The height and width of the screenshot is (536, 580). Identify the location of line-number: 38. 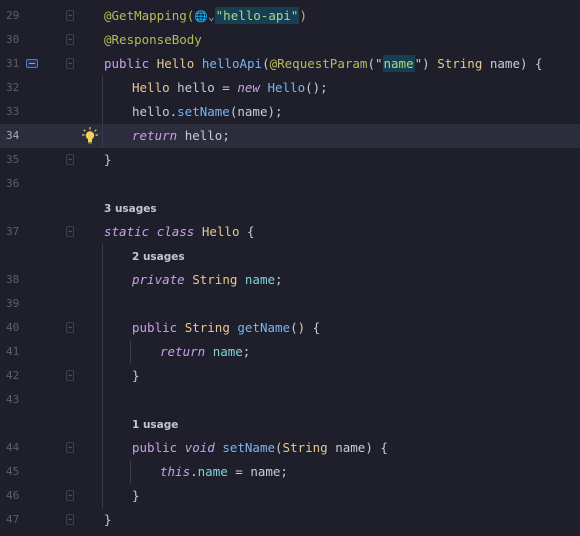
(13, 279).